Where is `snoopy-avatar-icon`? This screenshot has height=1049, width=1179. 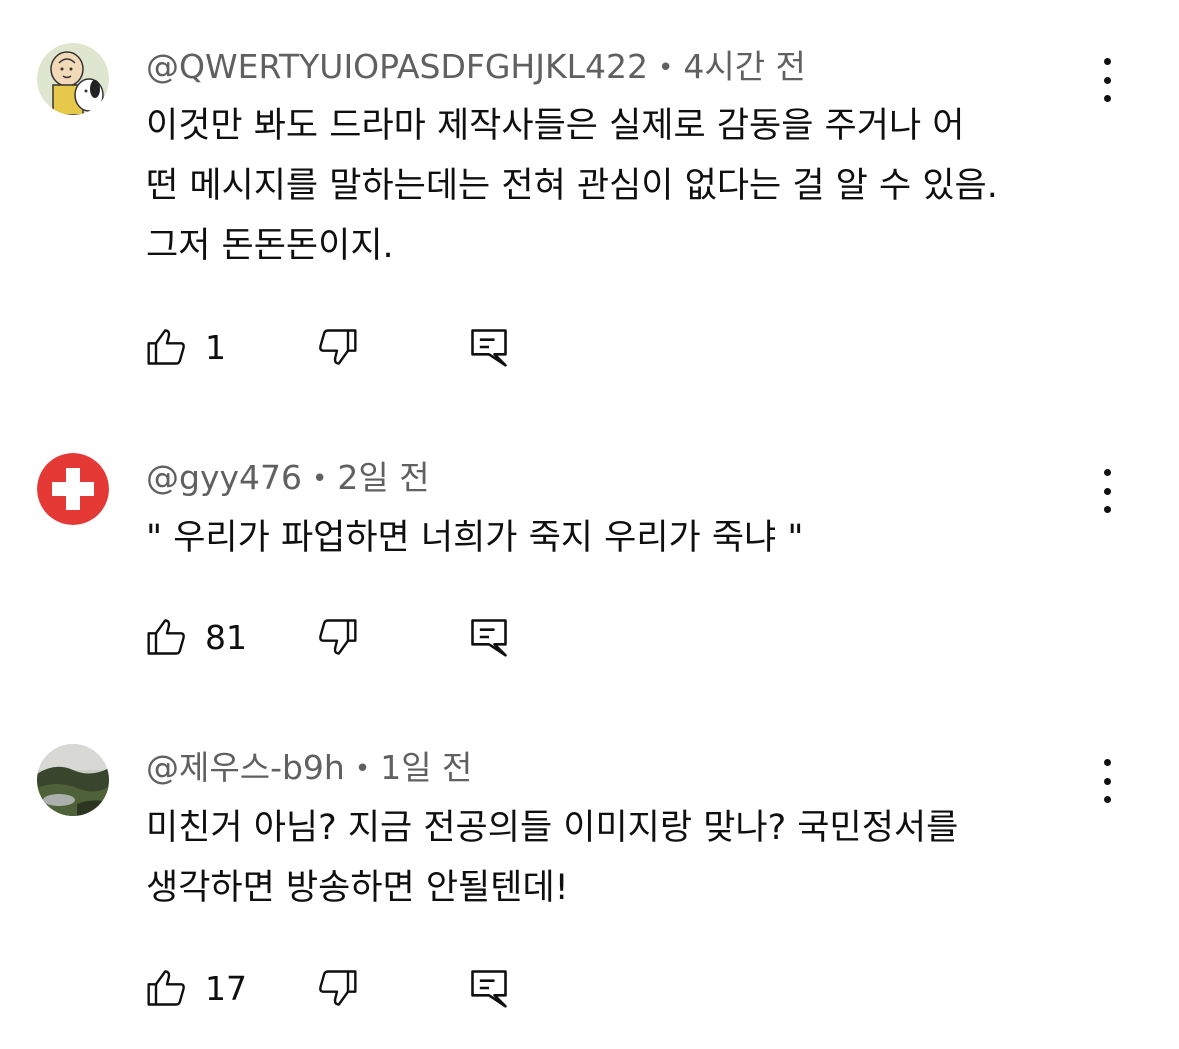
snoopy-avatar-icon is located at coordinates (73, 79).